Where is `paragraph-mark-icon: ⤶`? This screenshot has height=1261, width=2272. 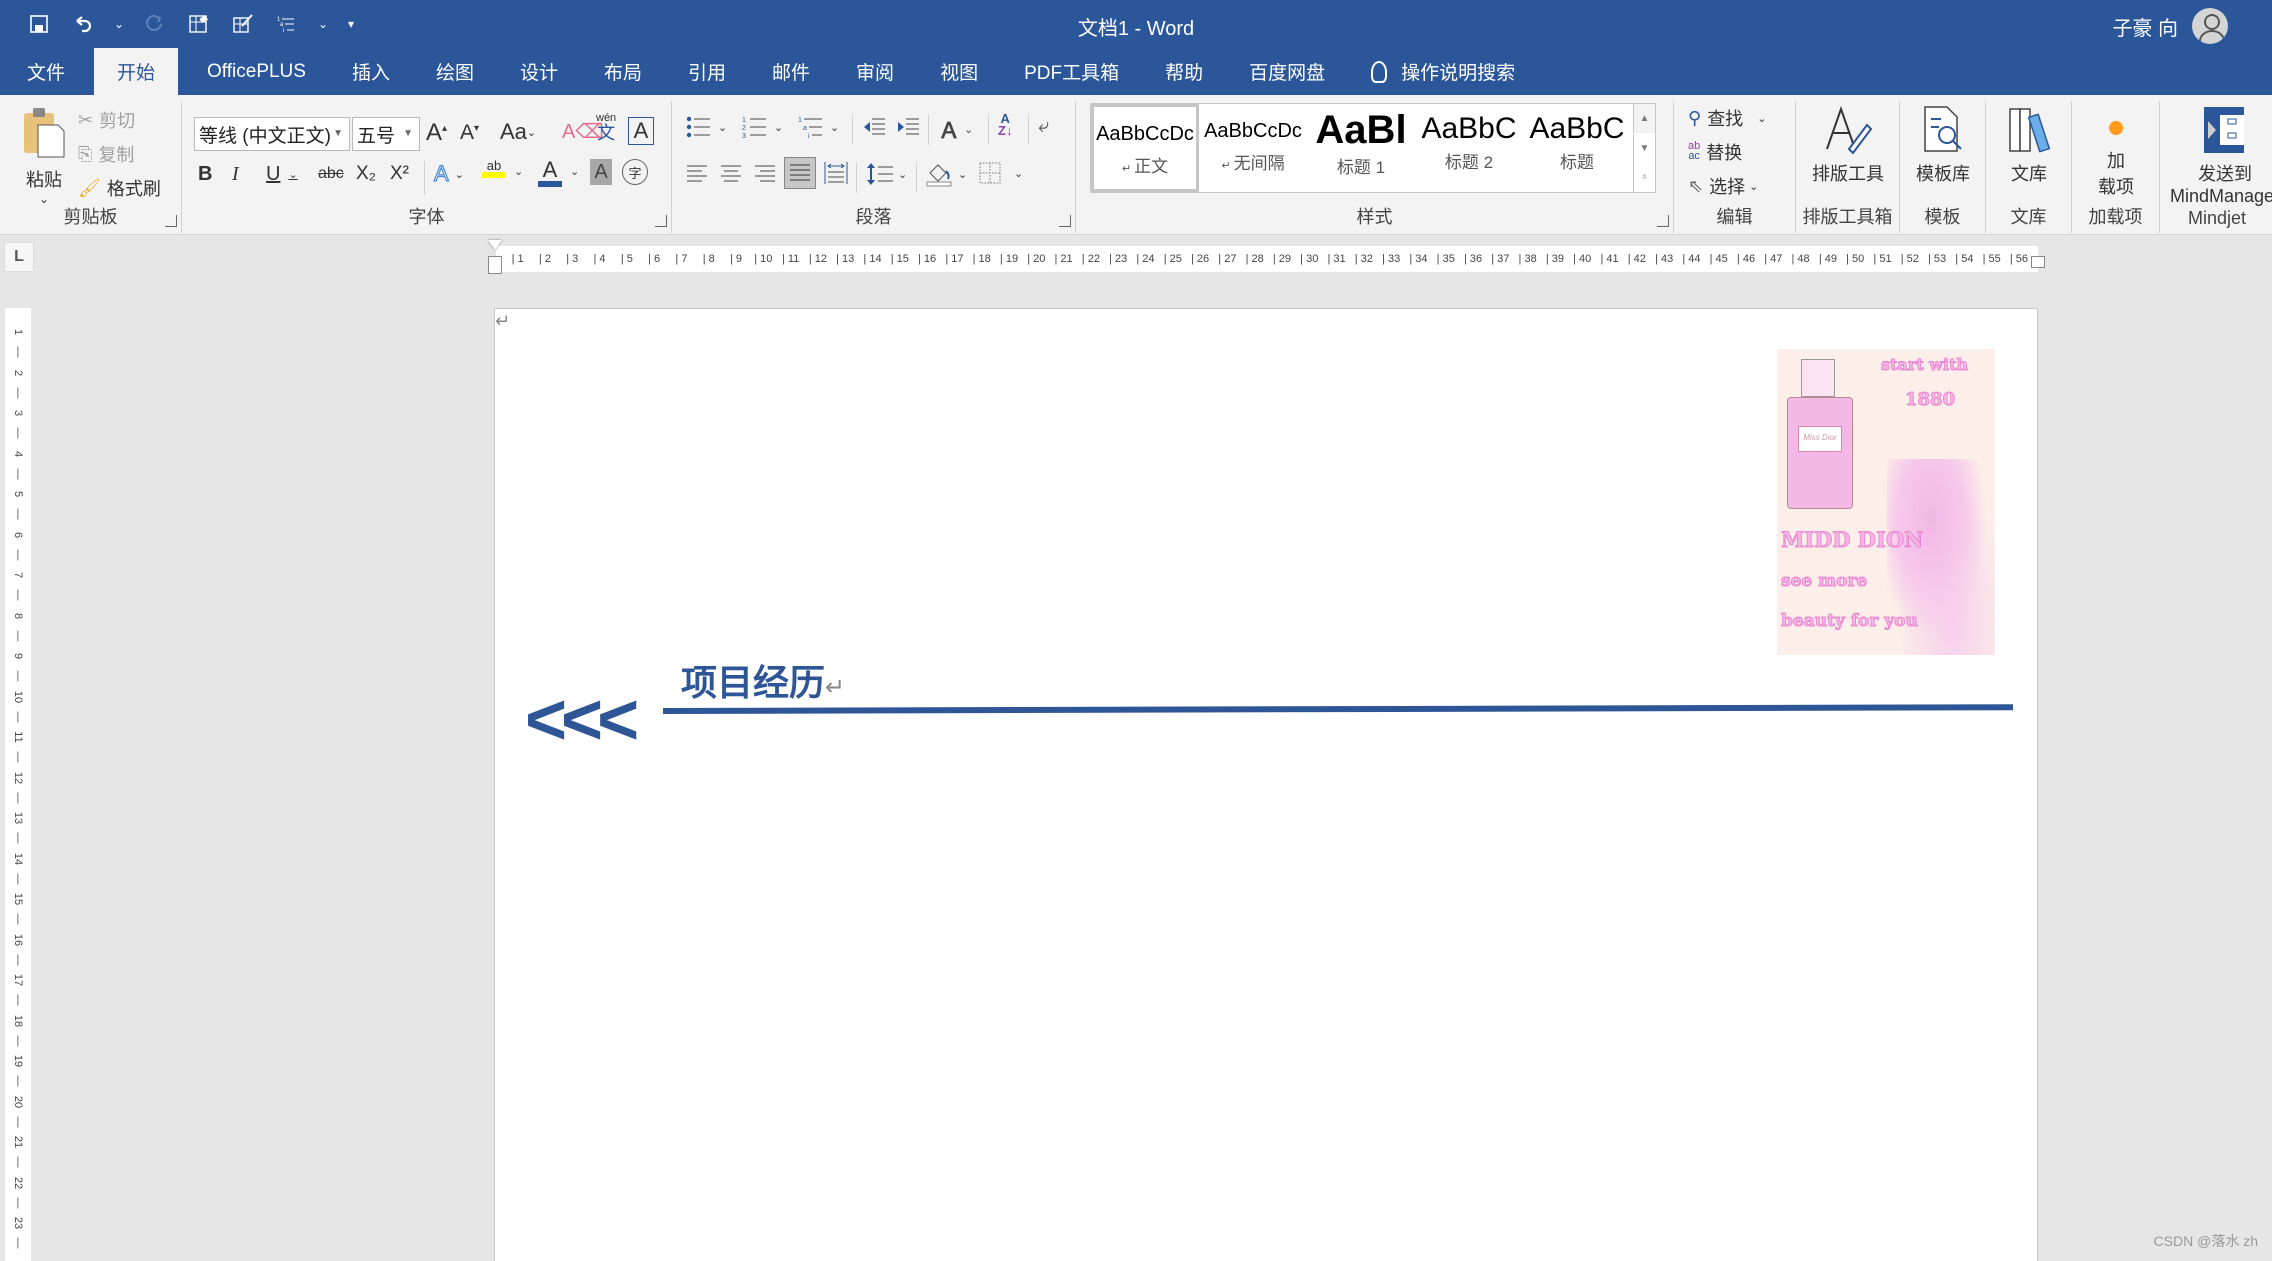
paragraph-mark-icon: ⤶ is located at coordinates (1044, 126).